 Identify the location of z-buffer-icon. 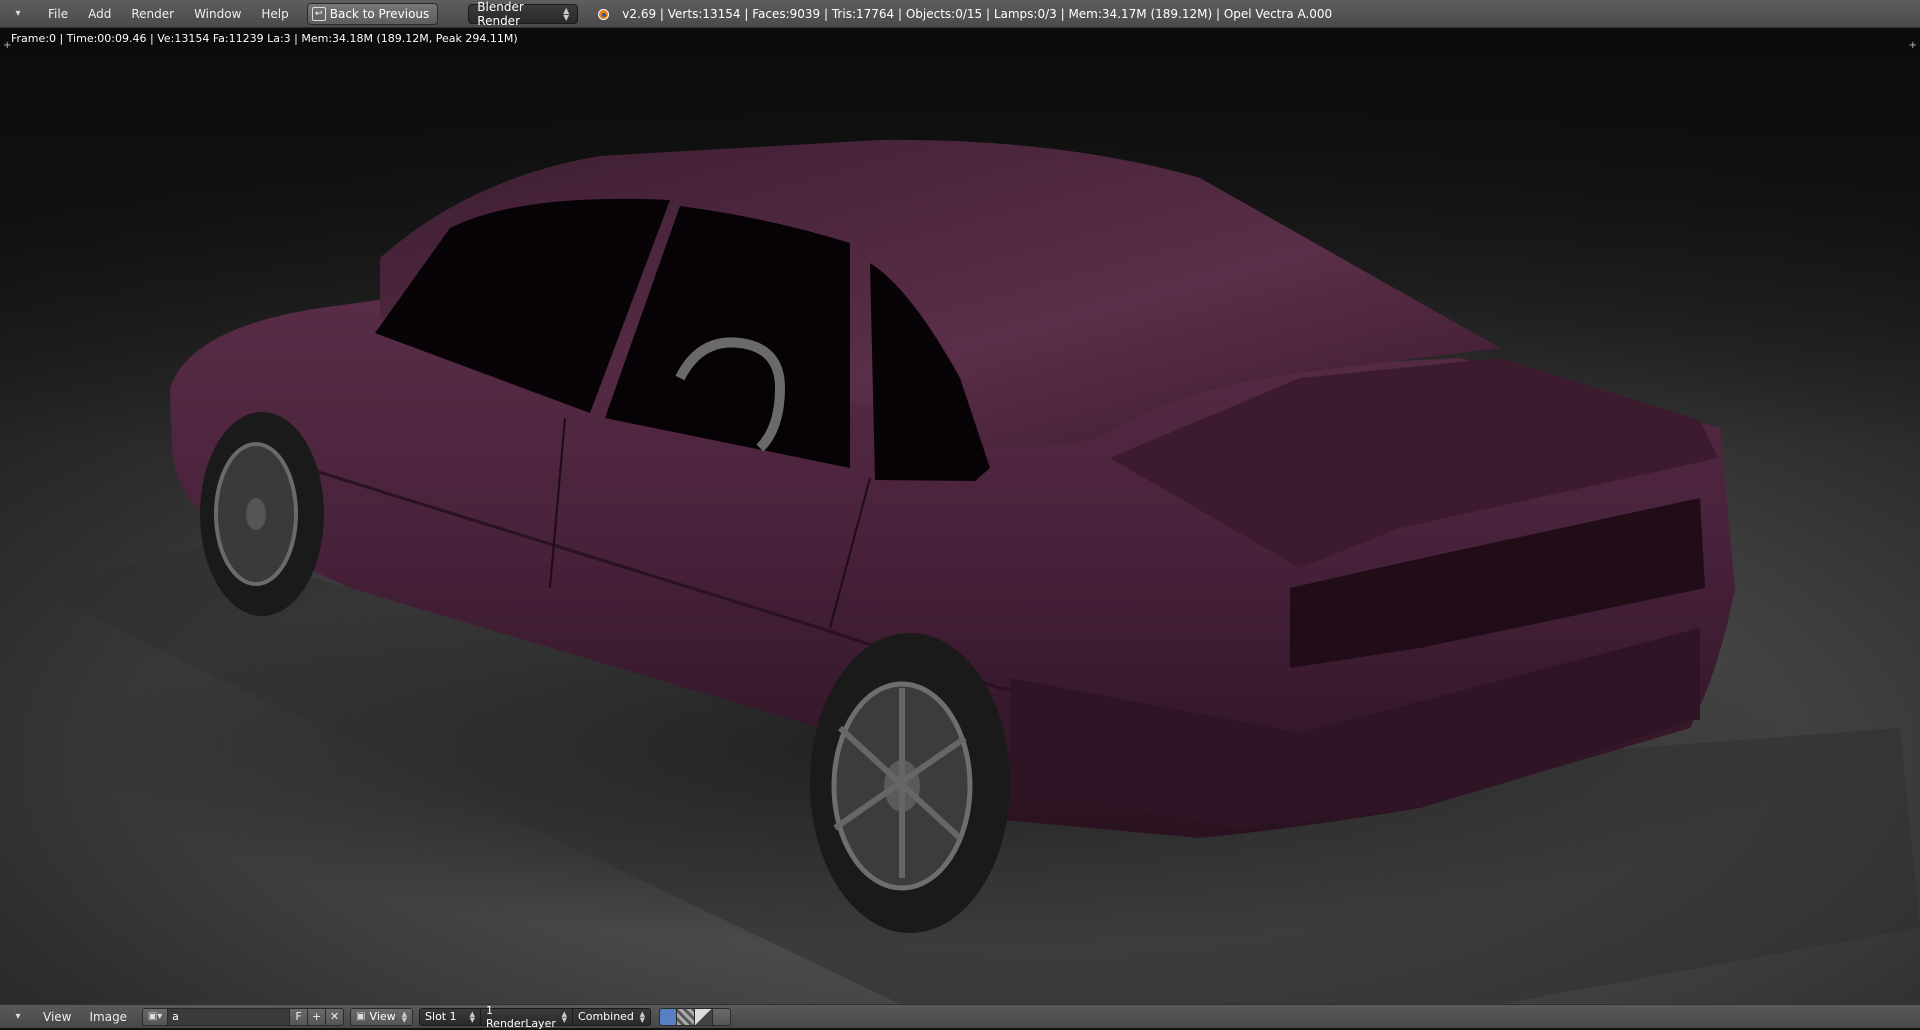
(704, 1016).